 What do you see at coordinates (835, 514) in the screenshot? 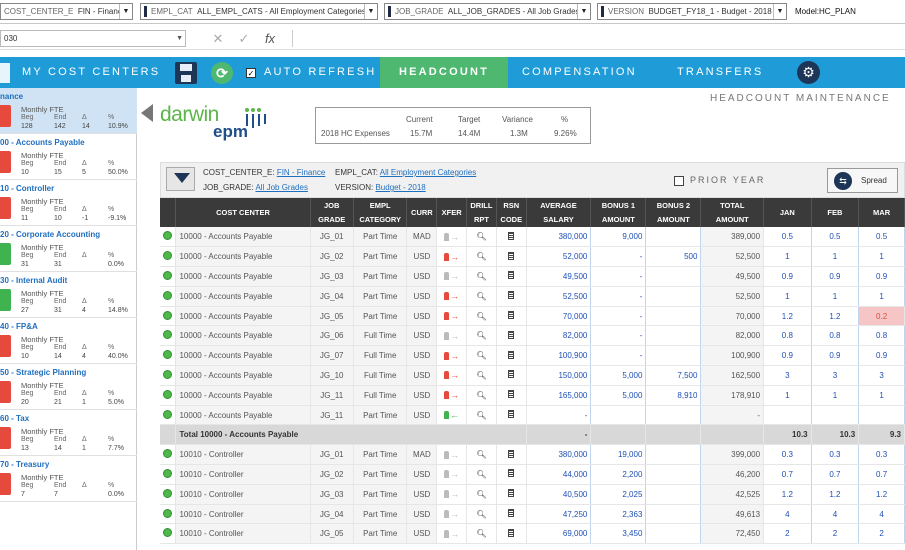
I see `feb-cell: 4` at bounding box center [835, 514].